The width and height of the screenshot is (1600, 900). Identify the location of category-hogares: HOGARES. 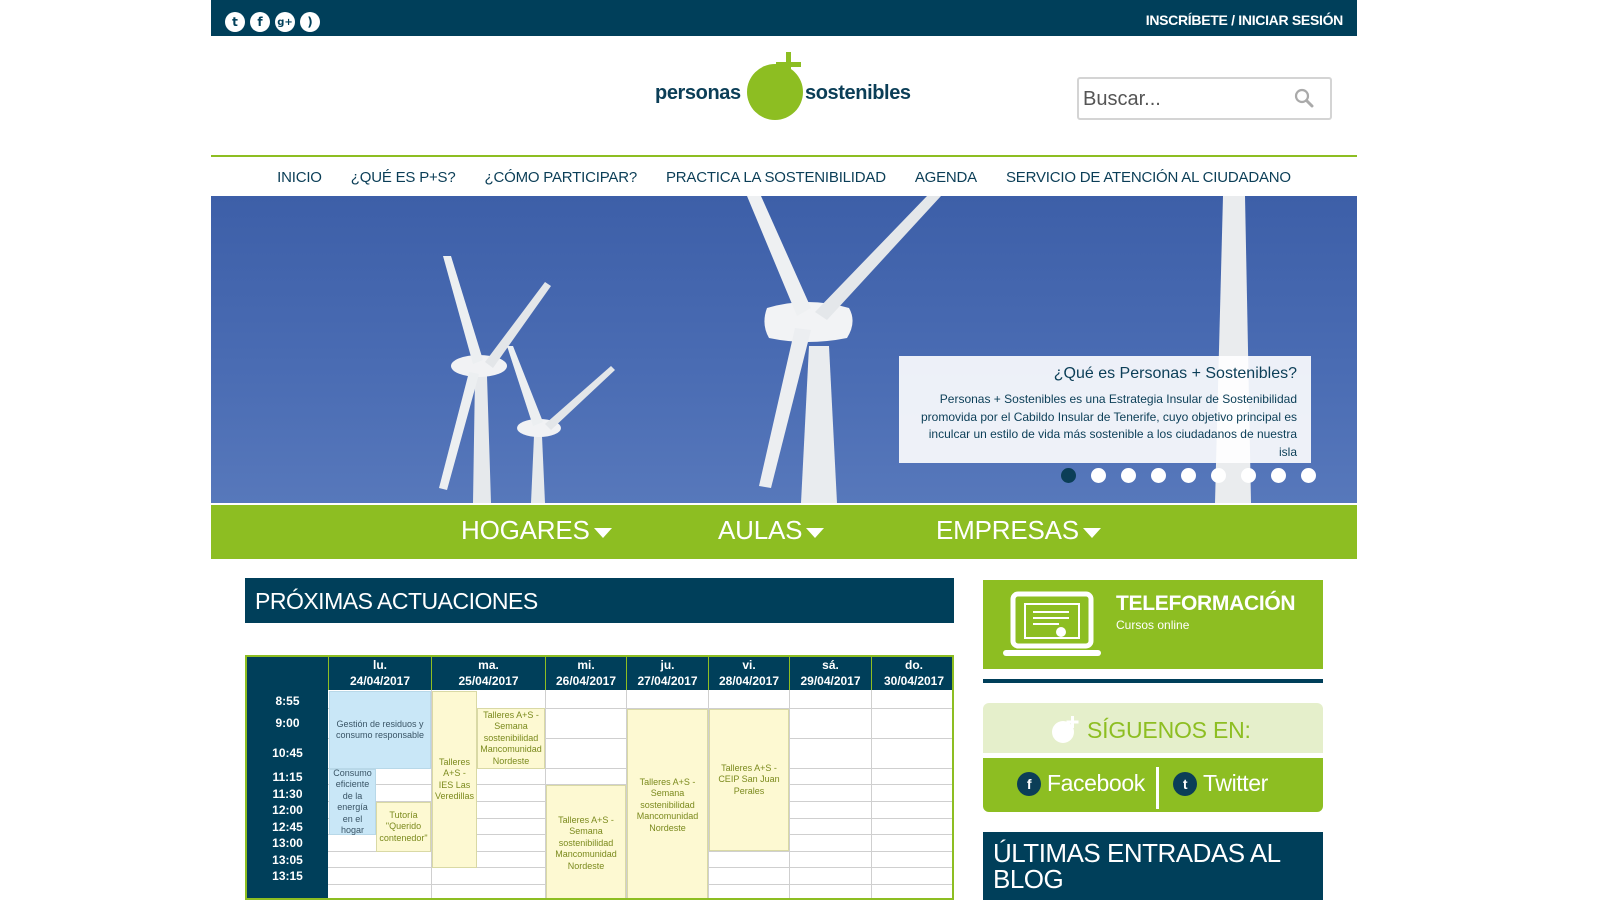
(536, 530).